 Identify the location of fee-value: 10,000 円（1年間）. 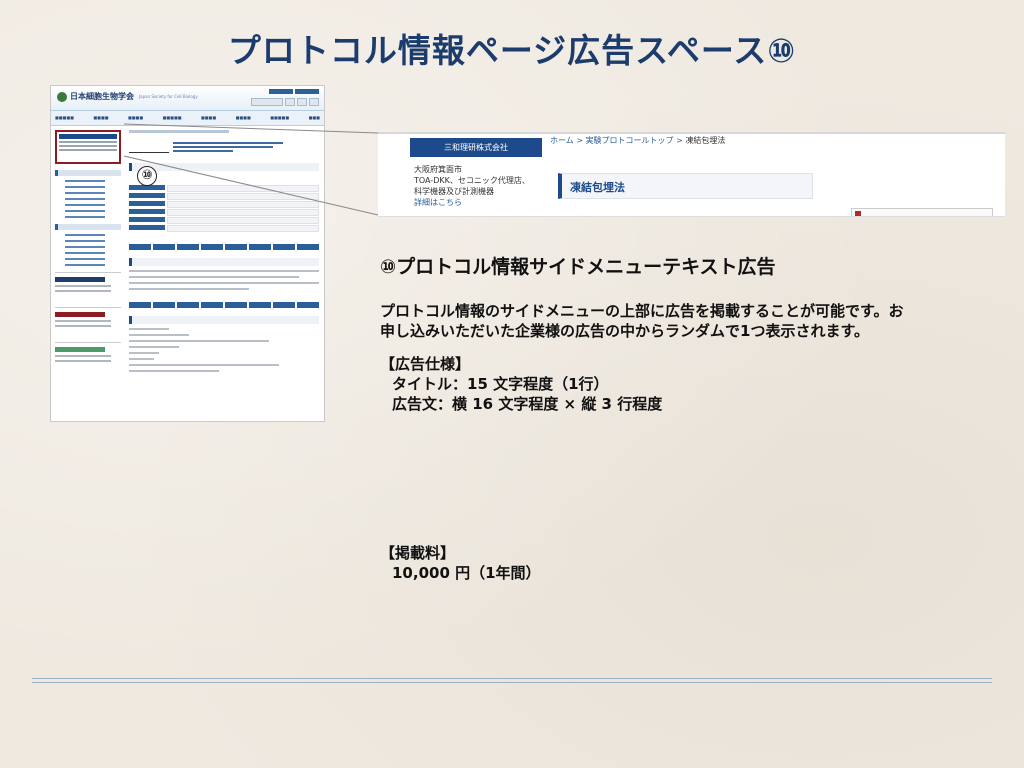
(466, 573).